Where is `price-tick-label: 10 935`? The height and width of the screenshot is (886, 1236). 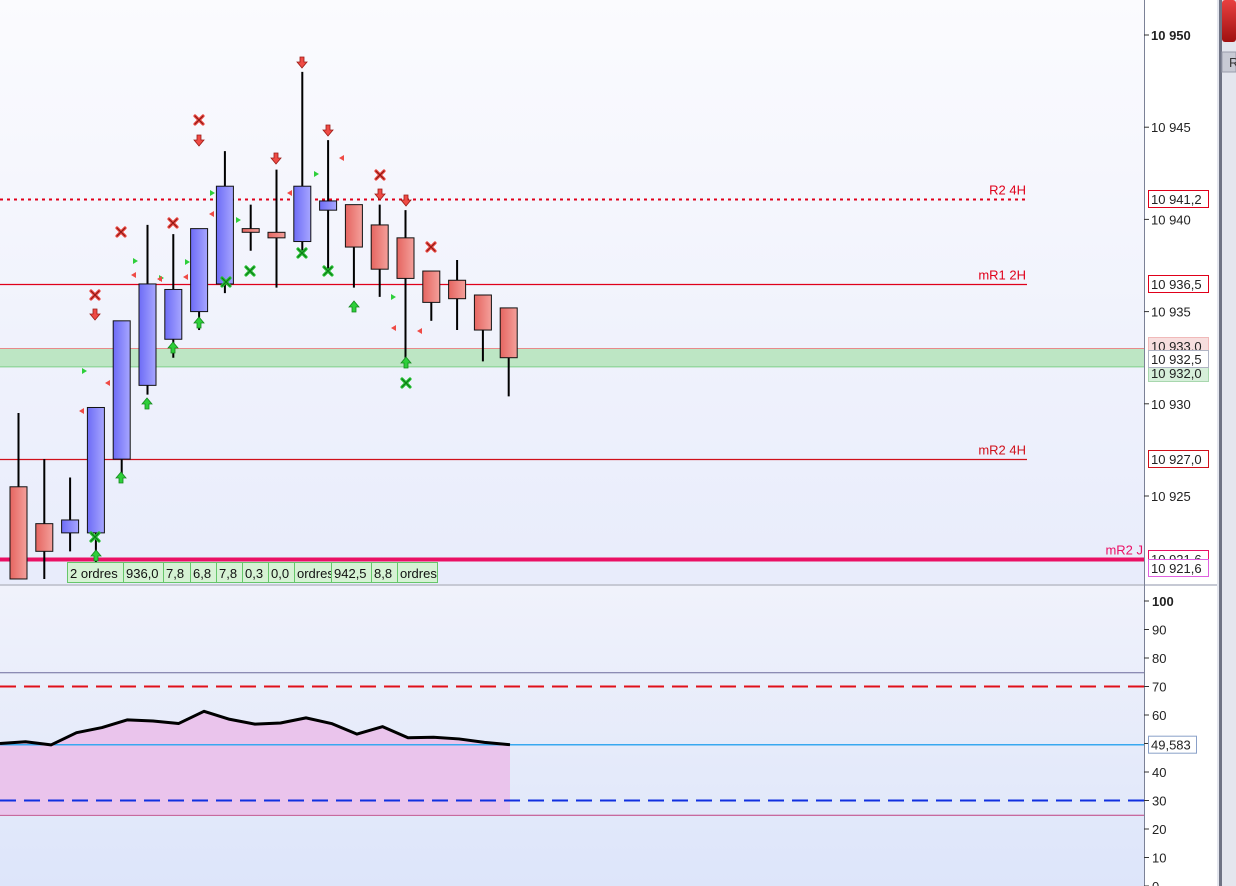
price-tick-label: 10 935 is located at coordinates (1171, 312).